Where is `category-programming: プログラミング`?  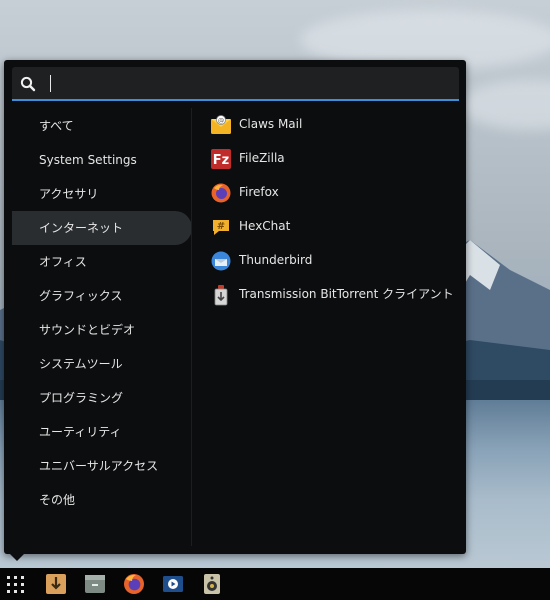 category-programming: プログラミング is located at coordinates (102, 398).